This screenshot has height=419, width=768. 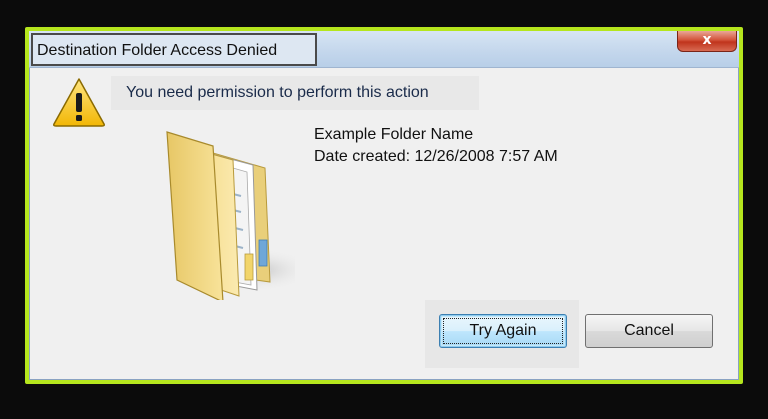 I want to click on folder-icon, so click(x=230, y=215).